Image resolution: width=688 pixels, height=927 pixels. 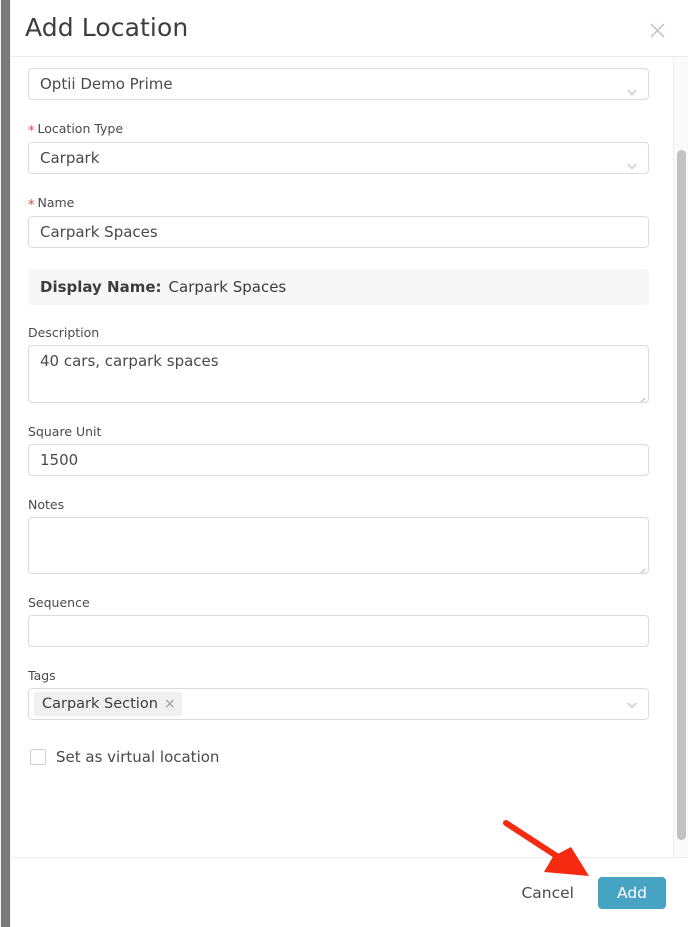 What do you see at coordinates (349, 28) in the screenshot?
I see `dialog-header: Add Location` at bounding box center [349, 28].